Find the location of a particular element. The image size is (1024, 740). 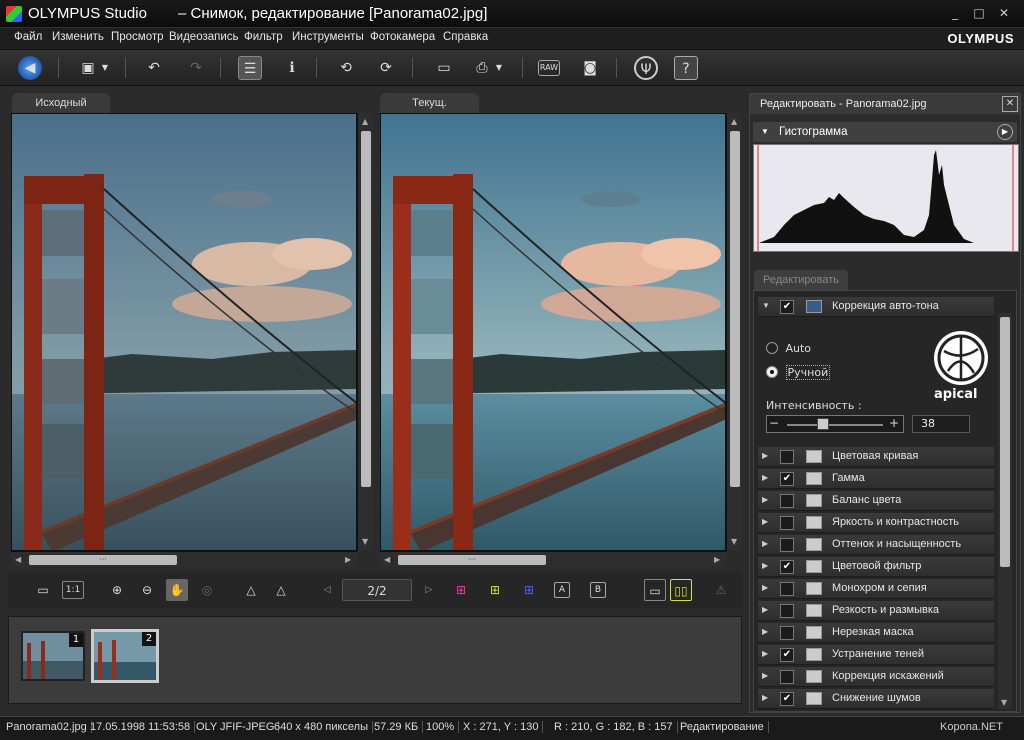

radio-manual: Ручной is located at coordinates (798, 372).